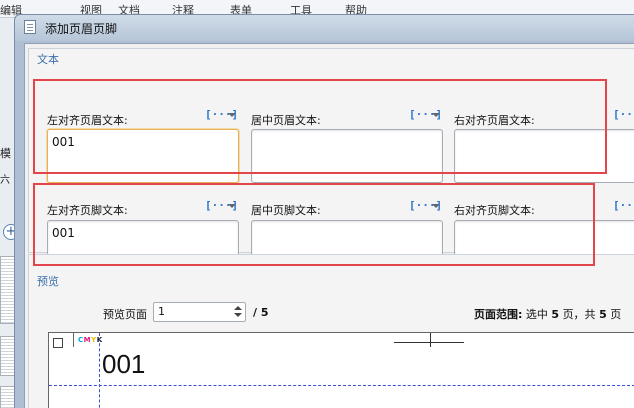  Describe the element at coordinates (161, 311) in the screenshot. I see `preview-page-value: 1` at that location.